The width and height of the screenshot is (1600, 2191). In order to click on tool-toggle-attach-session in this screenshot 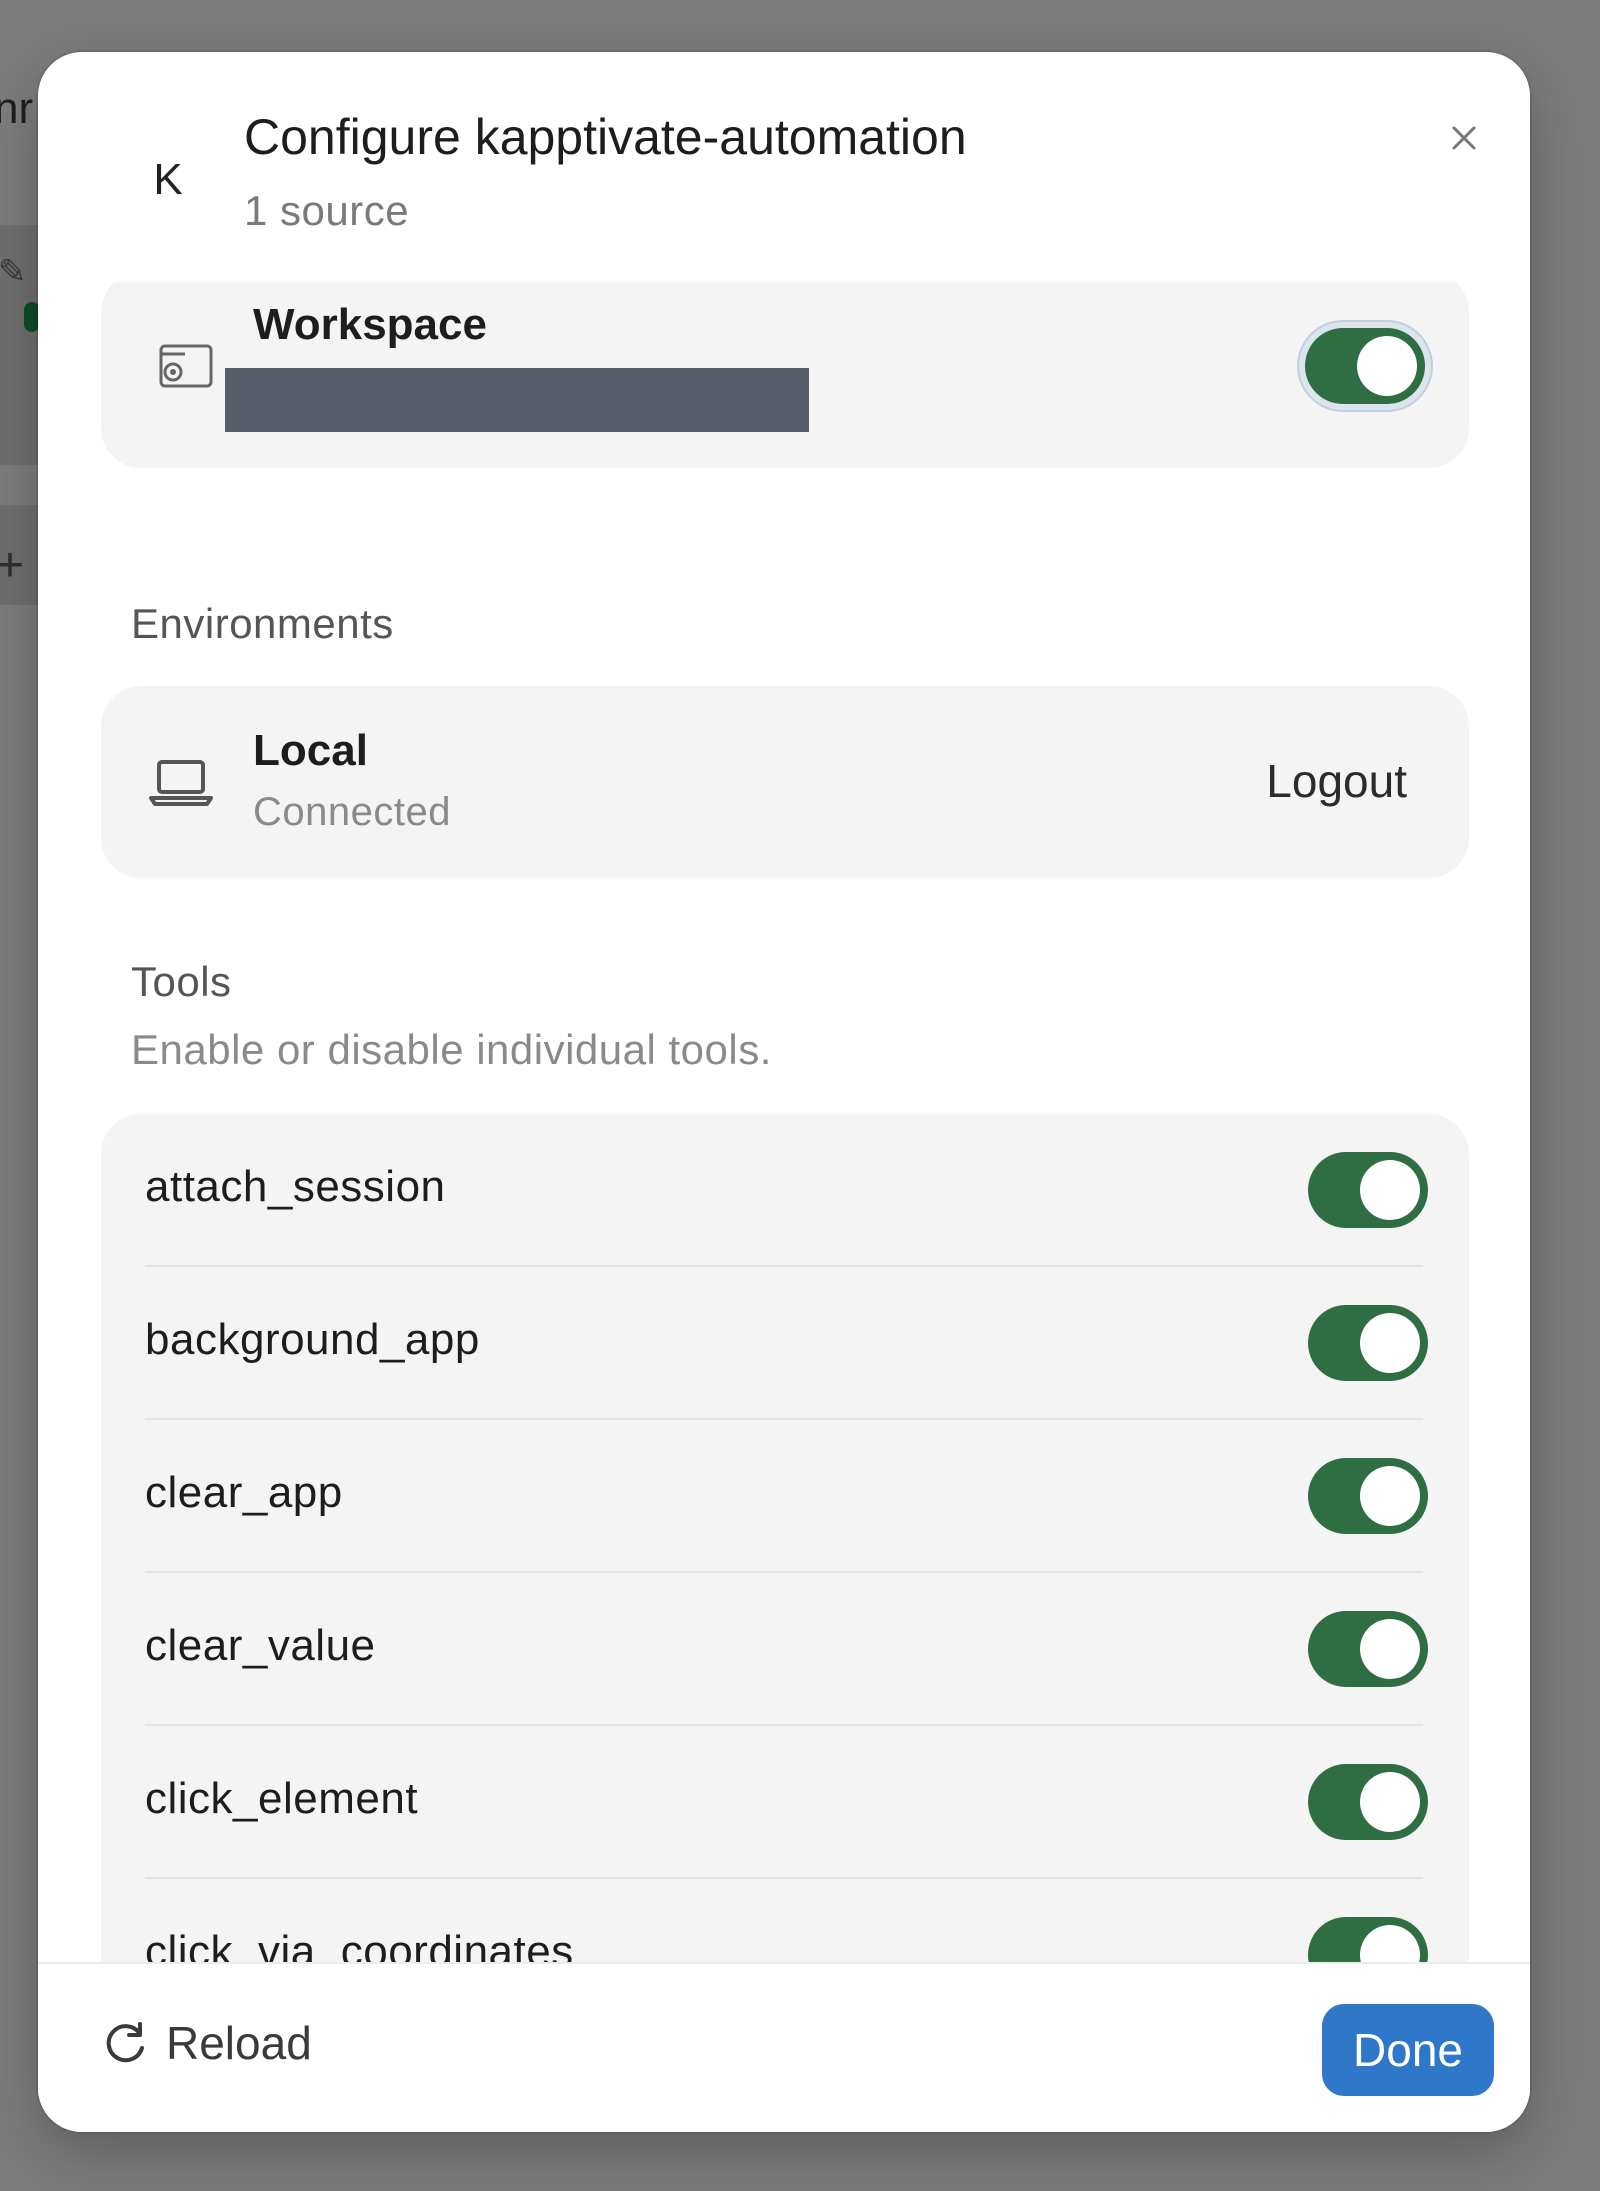, I will do `click(1368, 1190)`.